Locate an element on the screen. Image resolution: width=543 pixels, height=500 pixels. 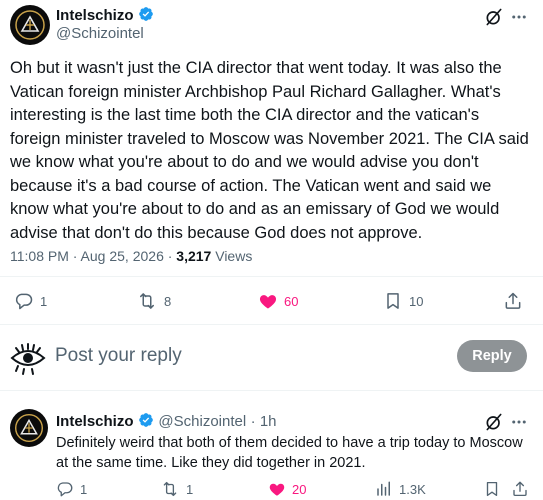
reply-author-handle: @Schizointel is located at coordinates (202, 421).